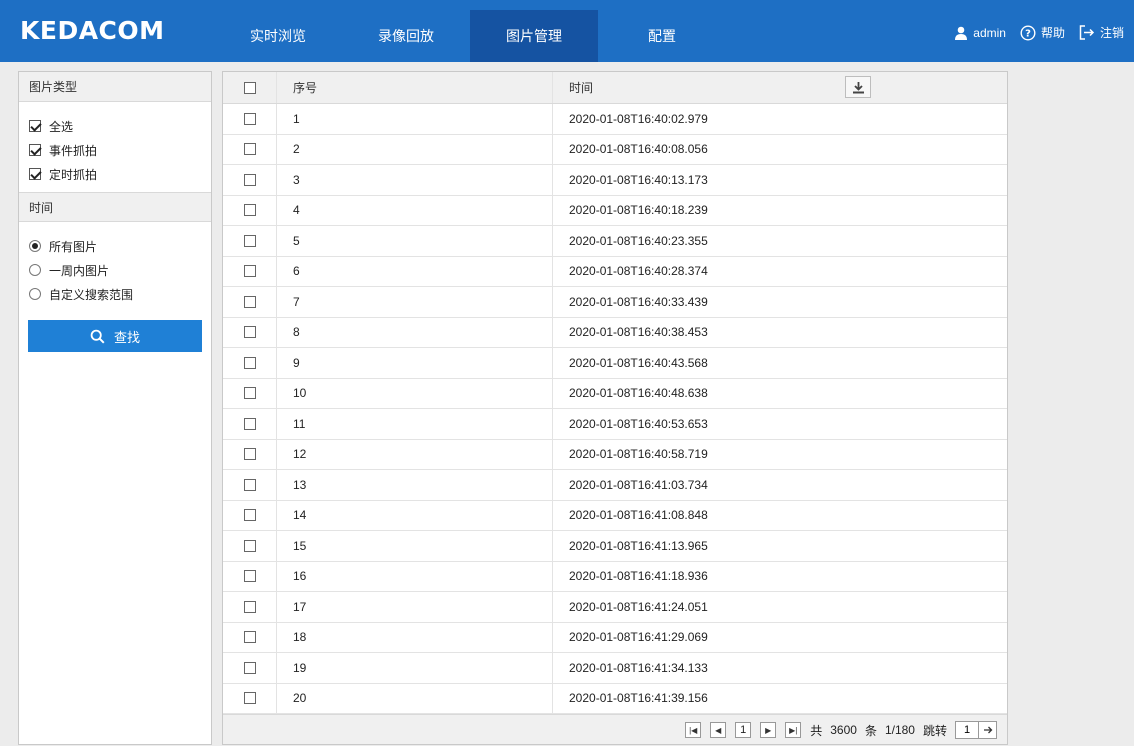 This screenshot has width=1134, height=746. I want to click on row-time: 2020-01-08T16:41:24.051, so click(638, 606).